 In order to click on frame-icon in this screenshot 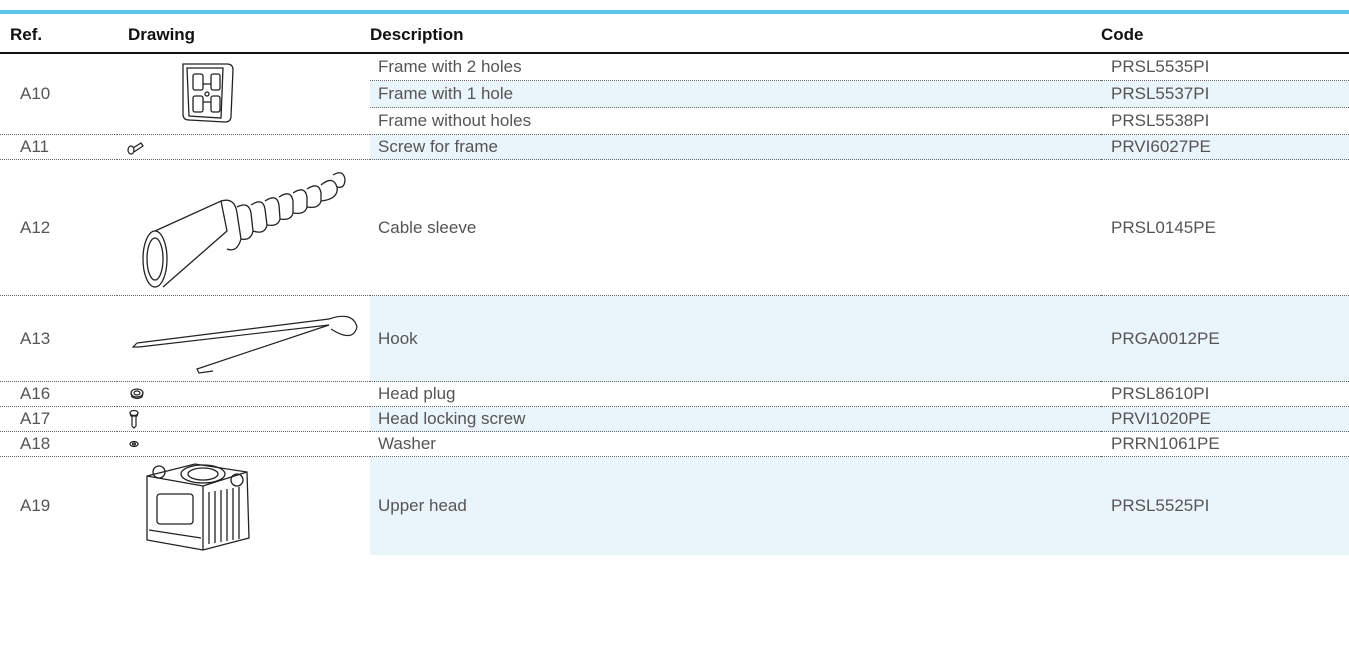, I will do `click(208, 93)`.